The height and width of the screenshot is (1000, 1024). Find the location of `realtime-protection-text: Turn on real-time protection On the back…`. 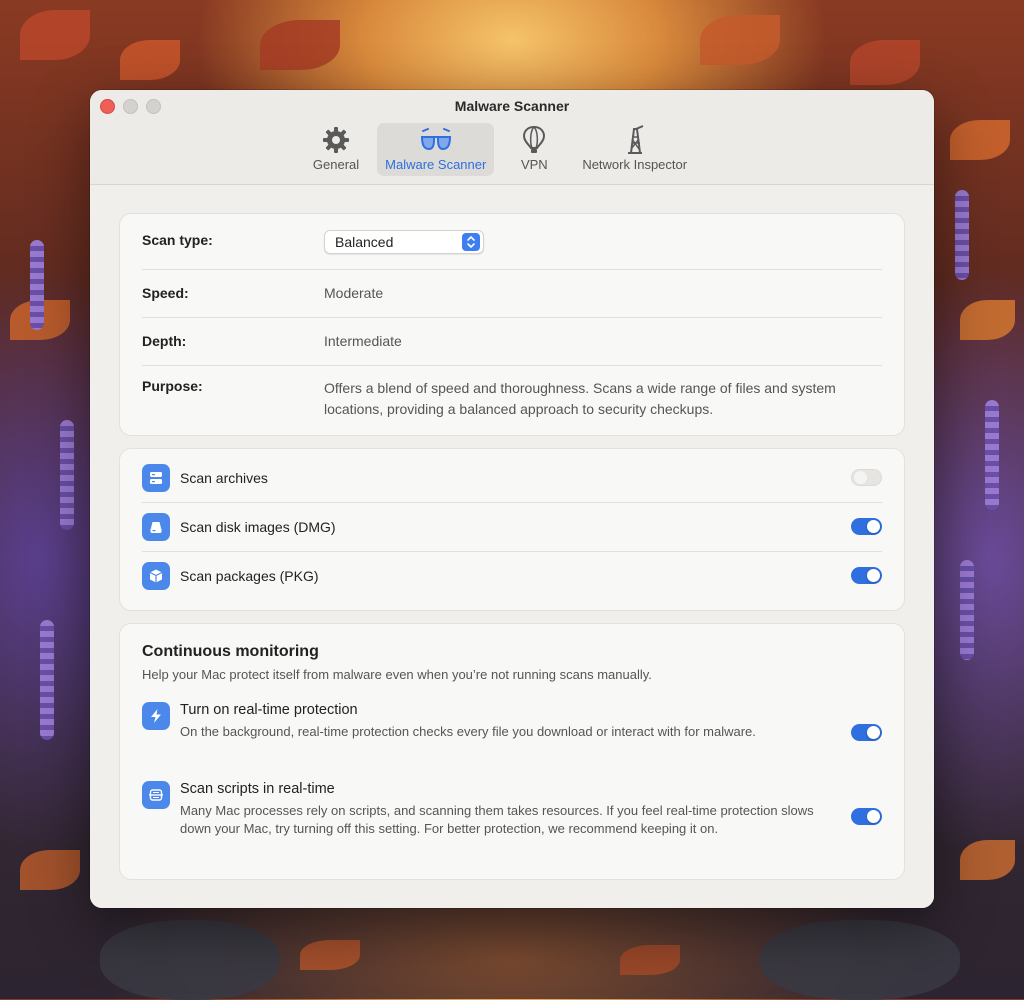

realtime-protection-text: Turn on real-time protection On the back… is located at coordinates (515, 721).